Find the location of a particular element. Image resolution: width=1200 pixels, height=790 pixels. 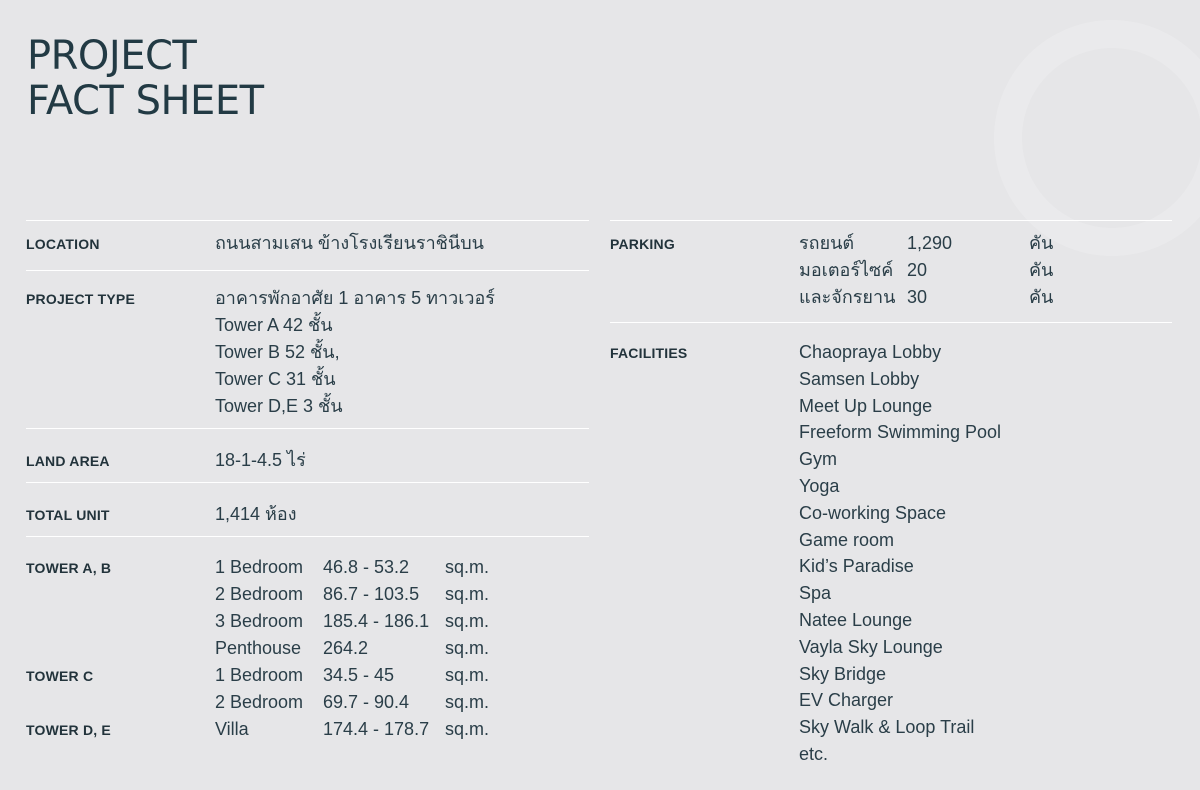

vehicle-count: 1,290 is located at coordinates (930, 243).